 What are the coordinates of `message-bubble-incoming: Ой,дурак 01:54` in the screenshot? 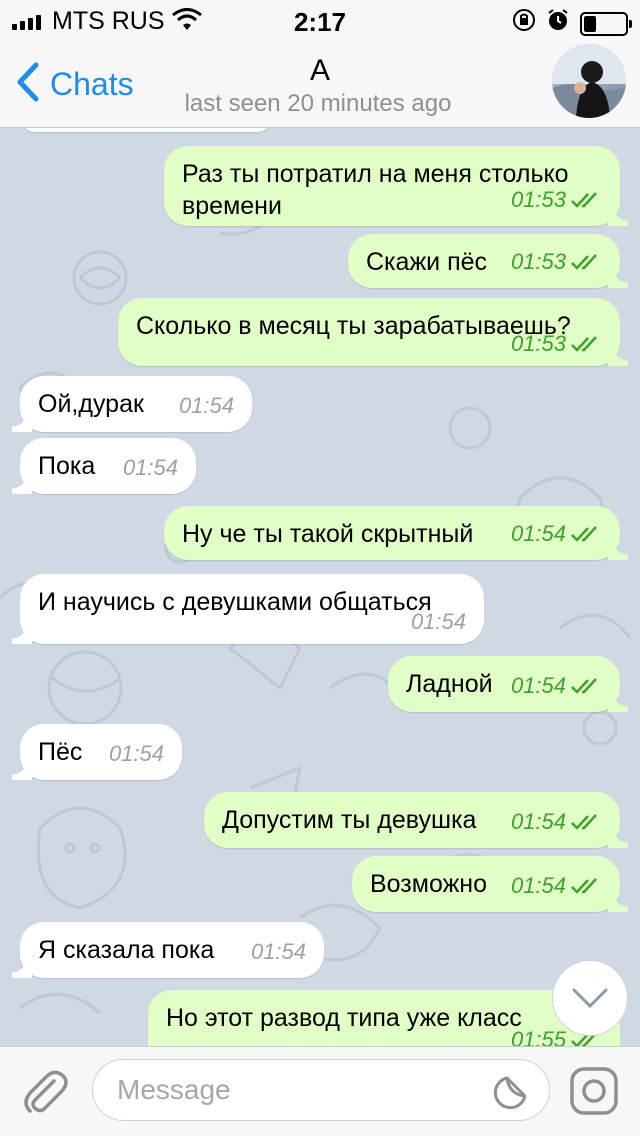 It's located at (132, 404).